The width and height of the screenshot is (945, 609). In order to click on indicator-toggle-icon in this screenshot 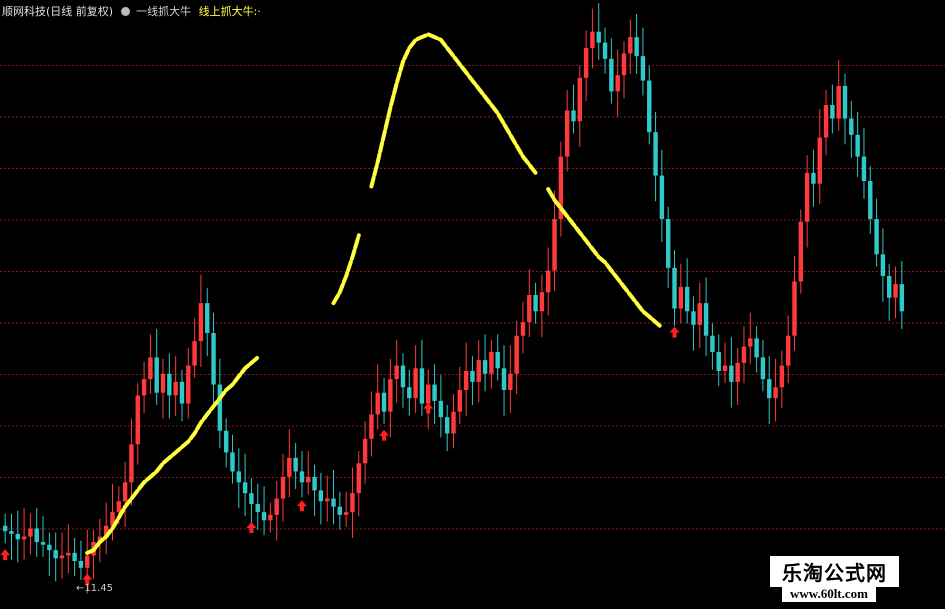, I will do `click(125, 11)`.